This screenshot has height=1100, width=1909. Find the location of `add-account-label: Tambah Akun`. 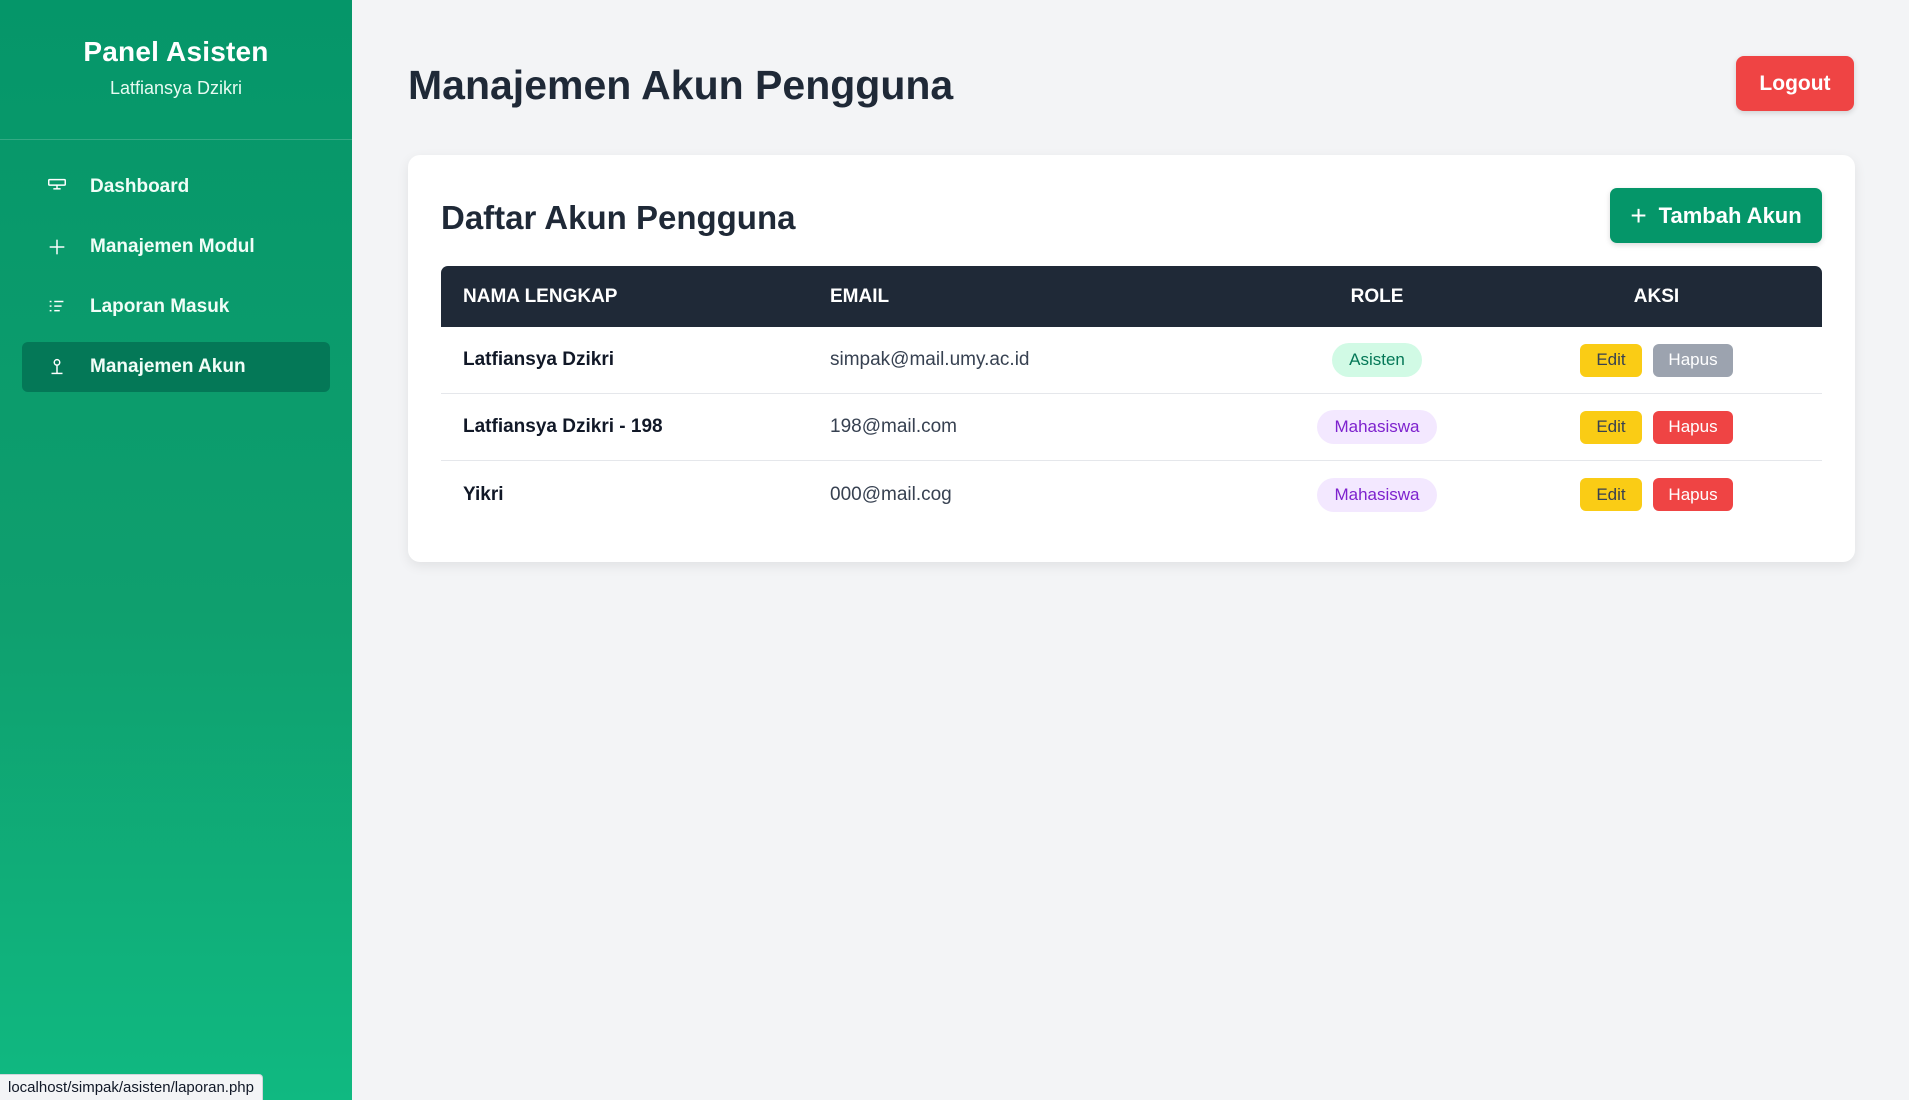

add-account-label: Tambah Akun is located at coordinates (1730, 215).